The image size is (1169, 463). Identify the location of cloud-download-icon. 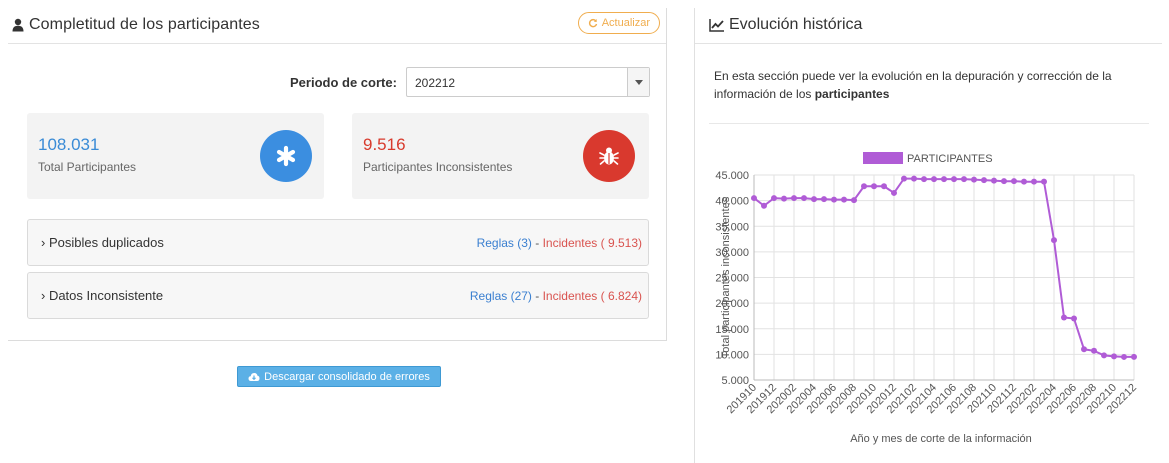
(254, 376).